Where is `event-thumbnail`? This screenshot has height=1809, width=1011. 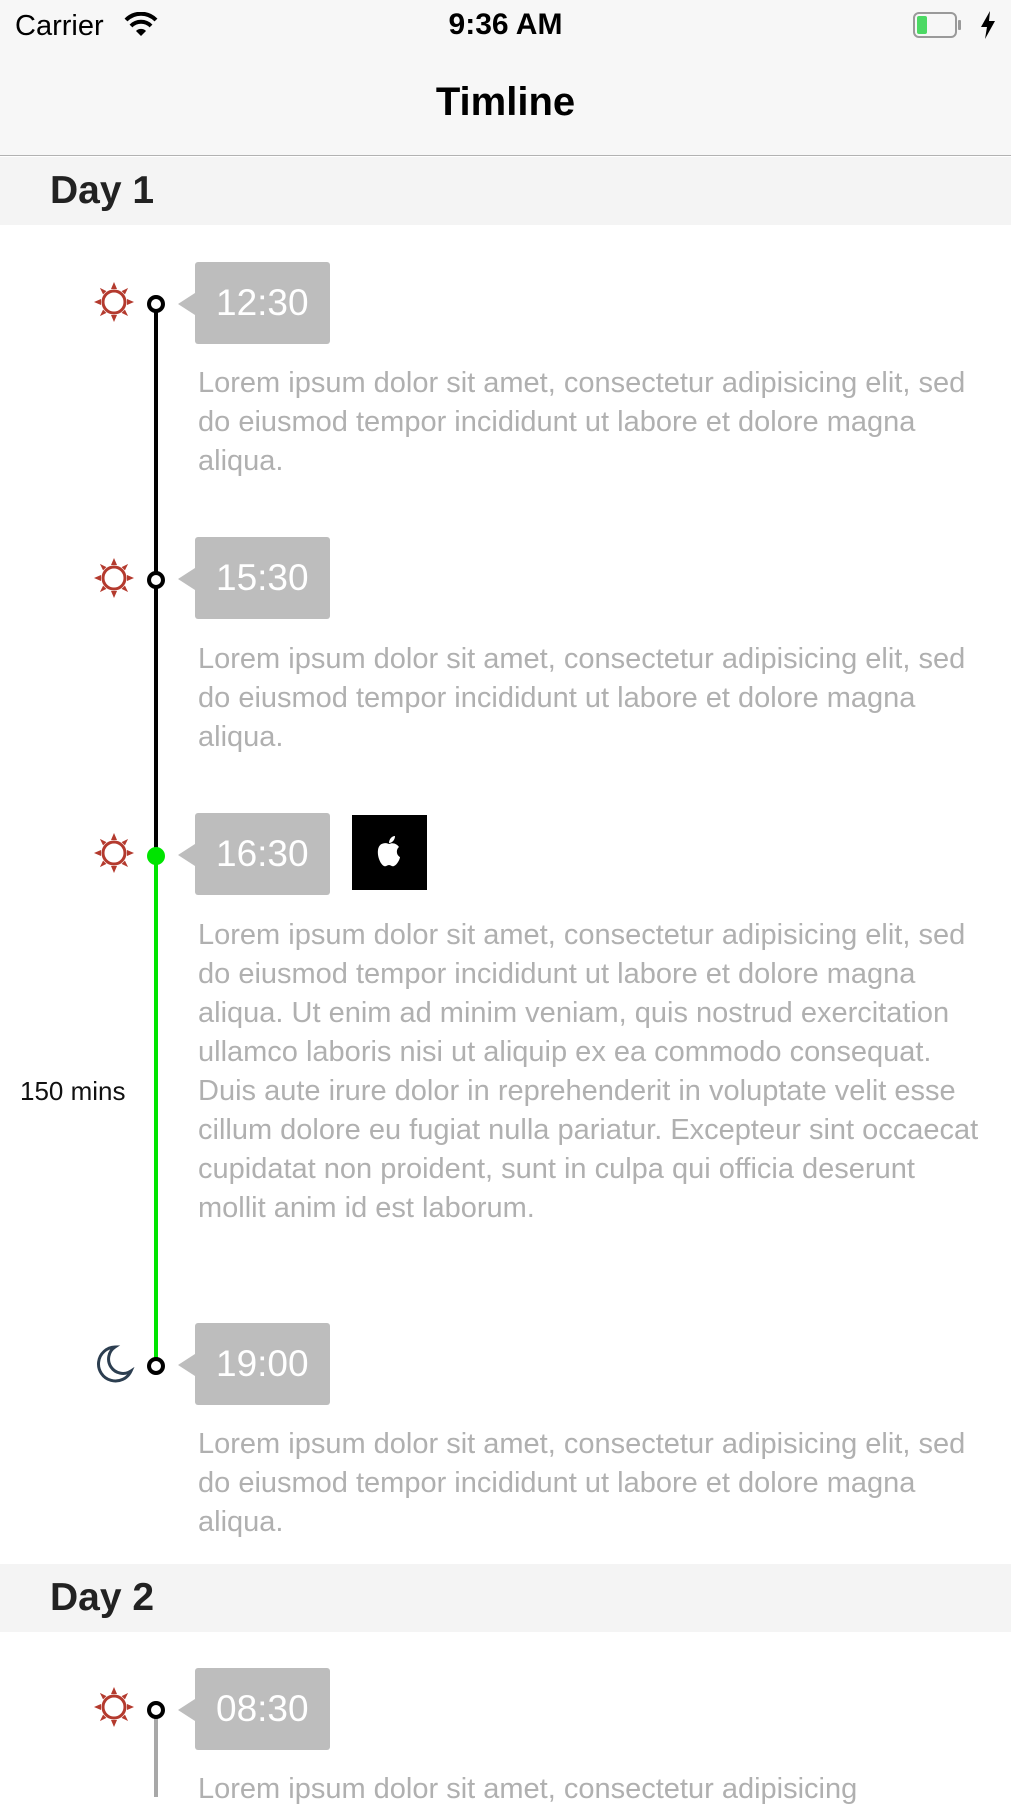
event-thumbnail is located at coordinates (389, 852).